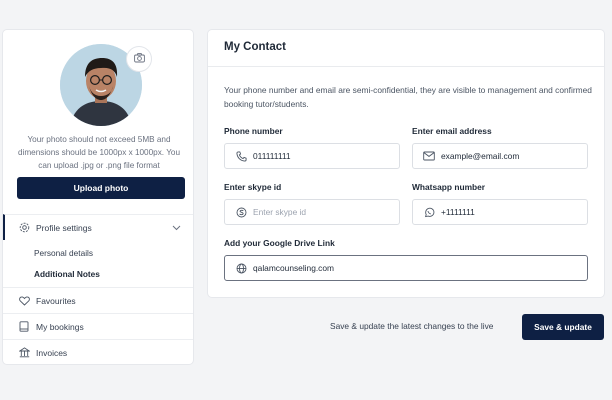  I want to click on card-title: My Contact, so click(255, 47).